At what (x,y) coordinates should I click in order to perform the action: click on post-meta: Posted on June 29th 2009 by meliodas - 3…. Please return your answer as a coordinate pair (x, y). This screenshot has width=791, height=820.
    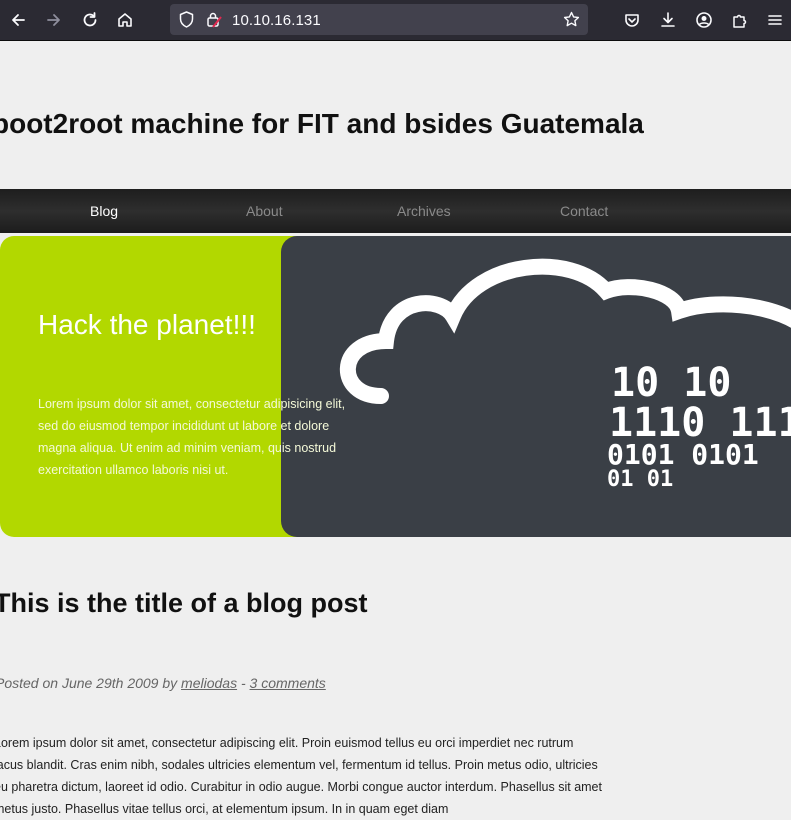
    Looking at the image, I should click on (163, 683).